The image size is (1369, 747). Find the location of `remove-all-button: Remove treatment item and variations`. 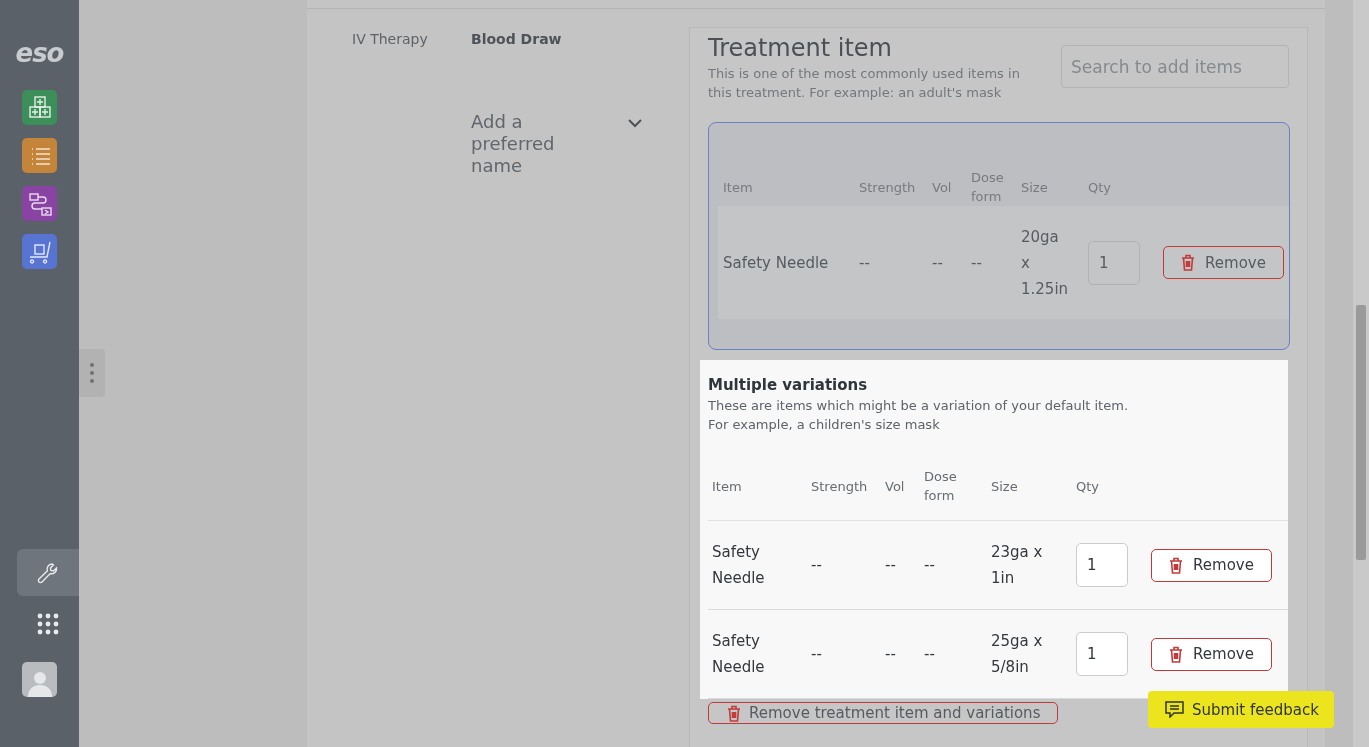

remove-all-button: Remove treatment item and variations is located at coordinates (883, 713).